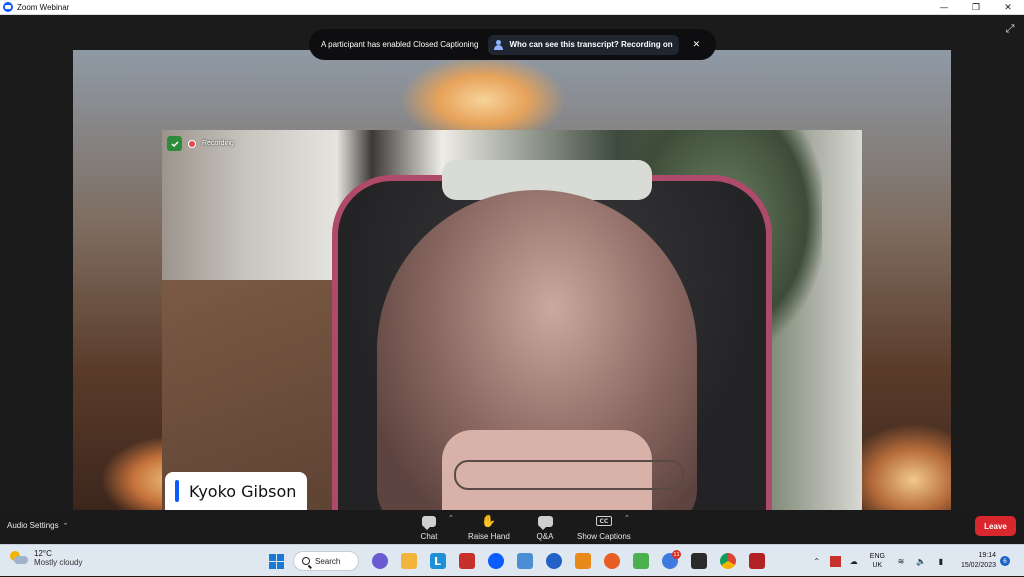 The height and width of the screenshot is (577, 1024). What do you see at coordinates (995, 526) in the screenshot?
I see `leave-button: Leave` at bounding box center [995, 526].